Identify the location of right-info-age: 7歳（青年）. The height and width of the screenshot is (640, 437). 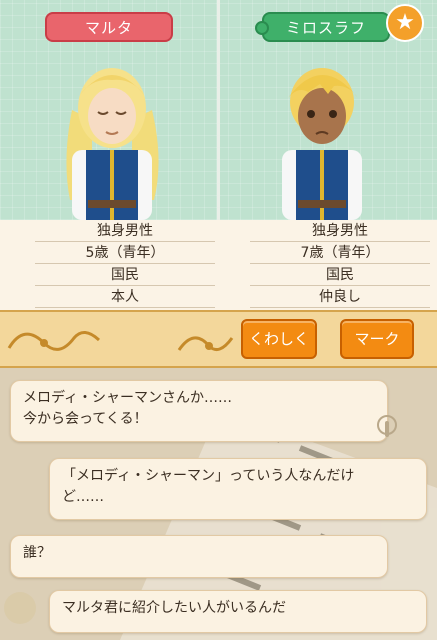
(340, 253).